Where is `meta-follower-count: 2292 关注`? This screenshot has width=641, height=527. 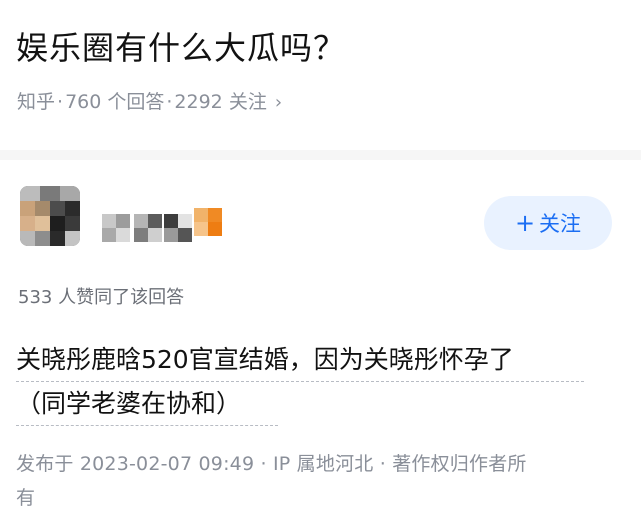
meta-follower-count: 2292 关注 is located at coordinates (220, 102).